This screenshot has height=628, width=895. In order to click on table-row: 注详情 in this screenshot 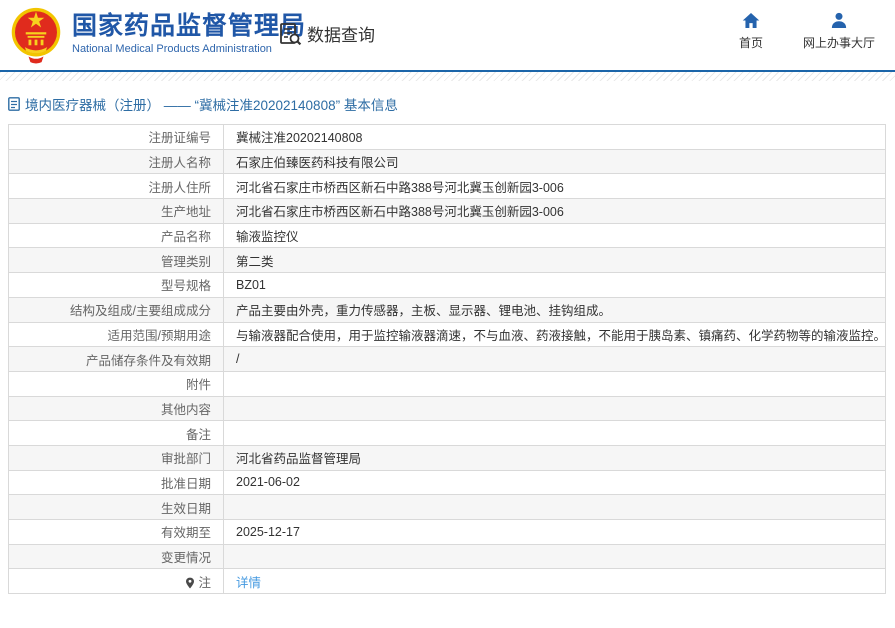, I will do `click(447, 581)`.